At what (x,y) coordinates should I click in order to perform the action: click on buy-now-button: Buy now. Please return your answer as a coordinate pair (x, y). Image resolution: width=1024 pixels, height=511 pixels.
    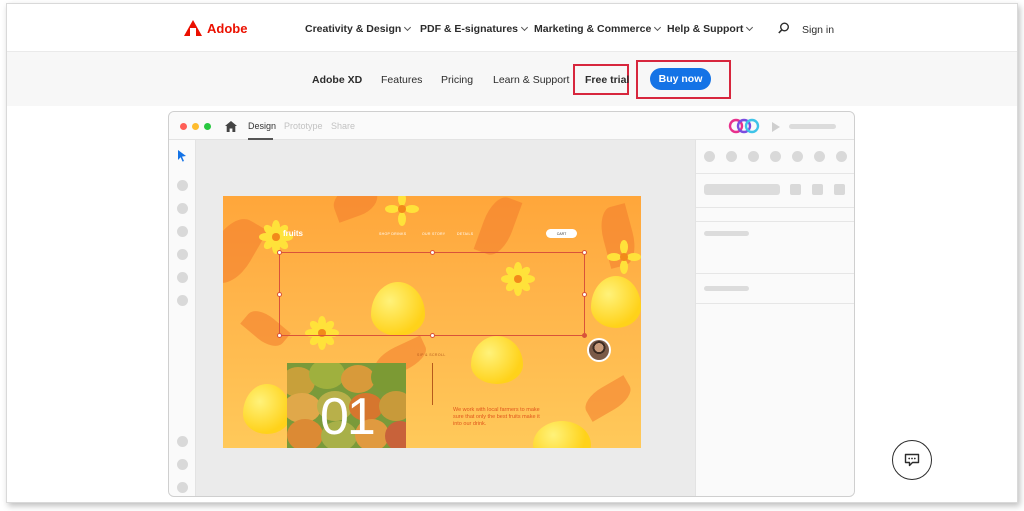
    Looking at the image, I should click on (680, 79).